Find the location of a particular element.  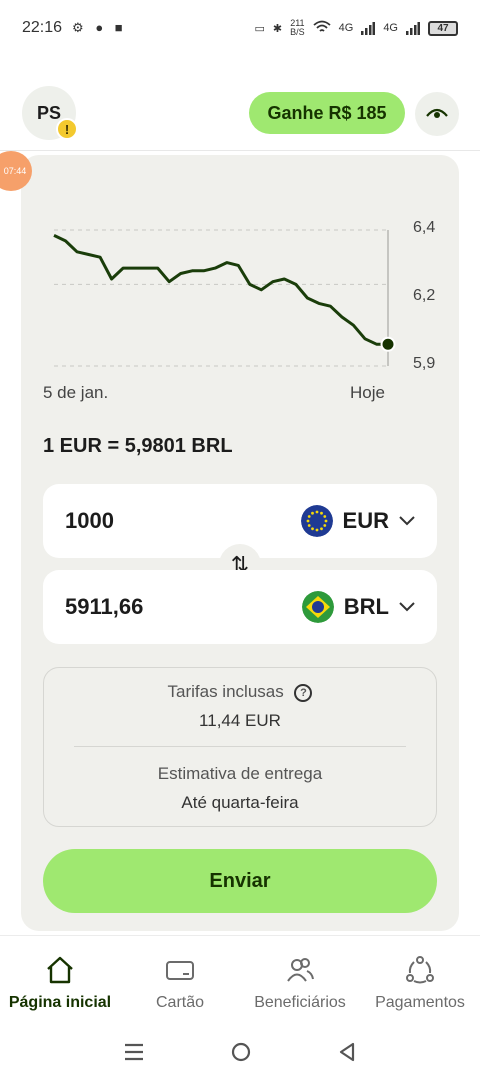

fees-value: 11,44 EUR is located at coordinates (240, 720).